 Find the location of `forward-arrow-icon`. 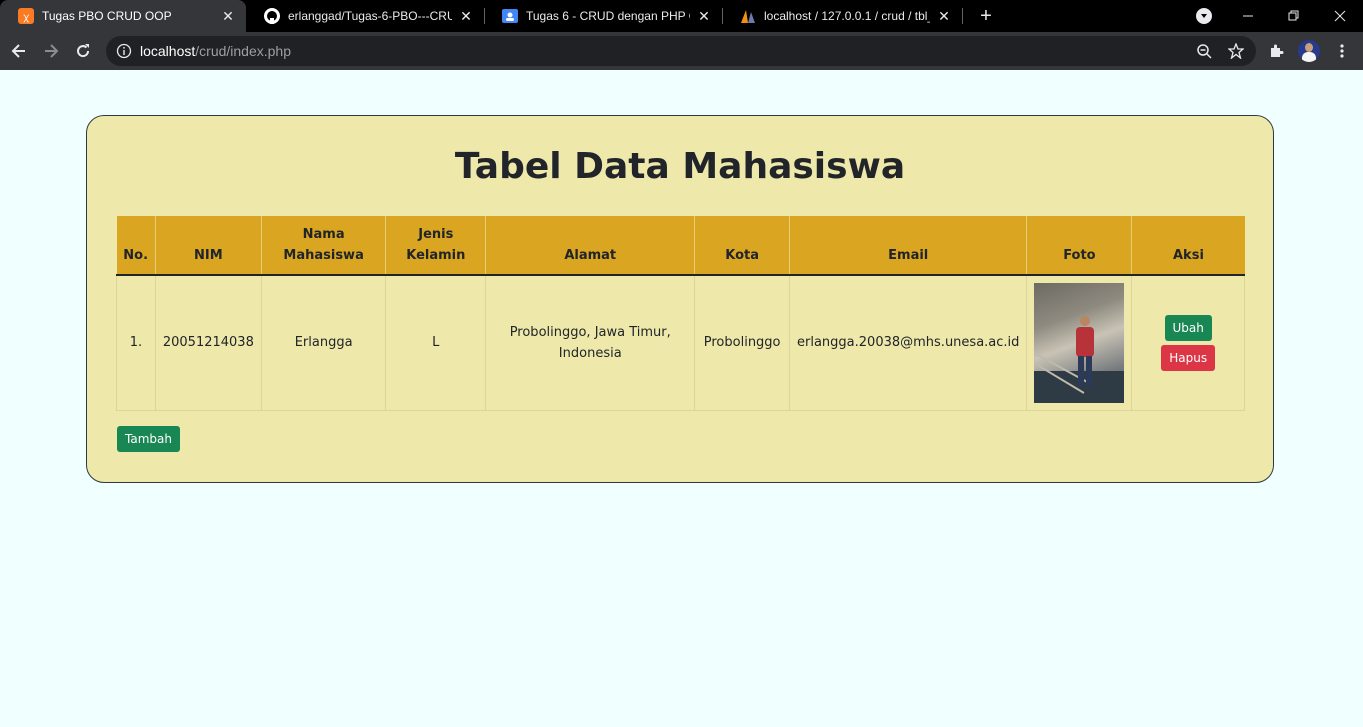

forward-arrow-icon is located at coordinates (51, 51).